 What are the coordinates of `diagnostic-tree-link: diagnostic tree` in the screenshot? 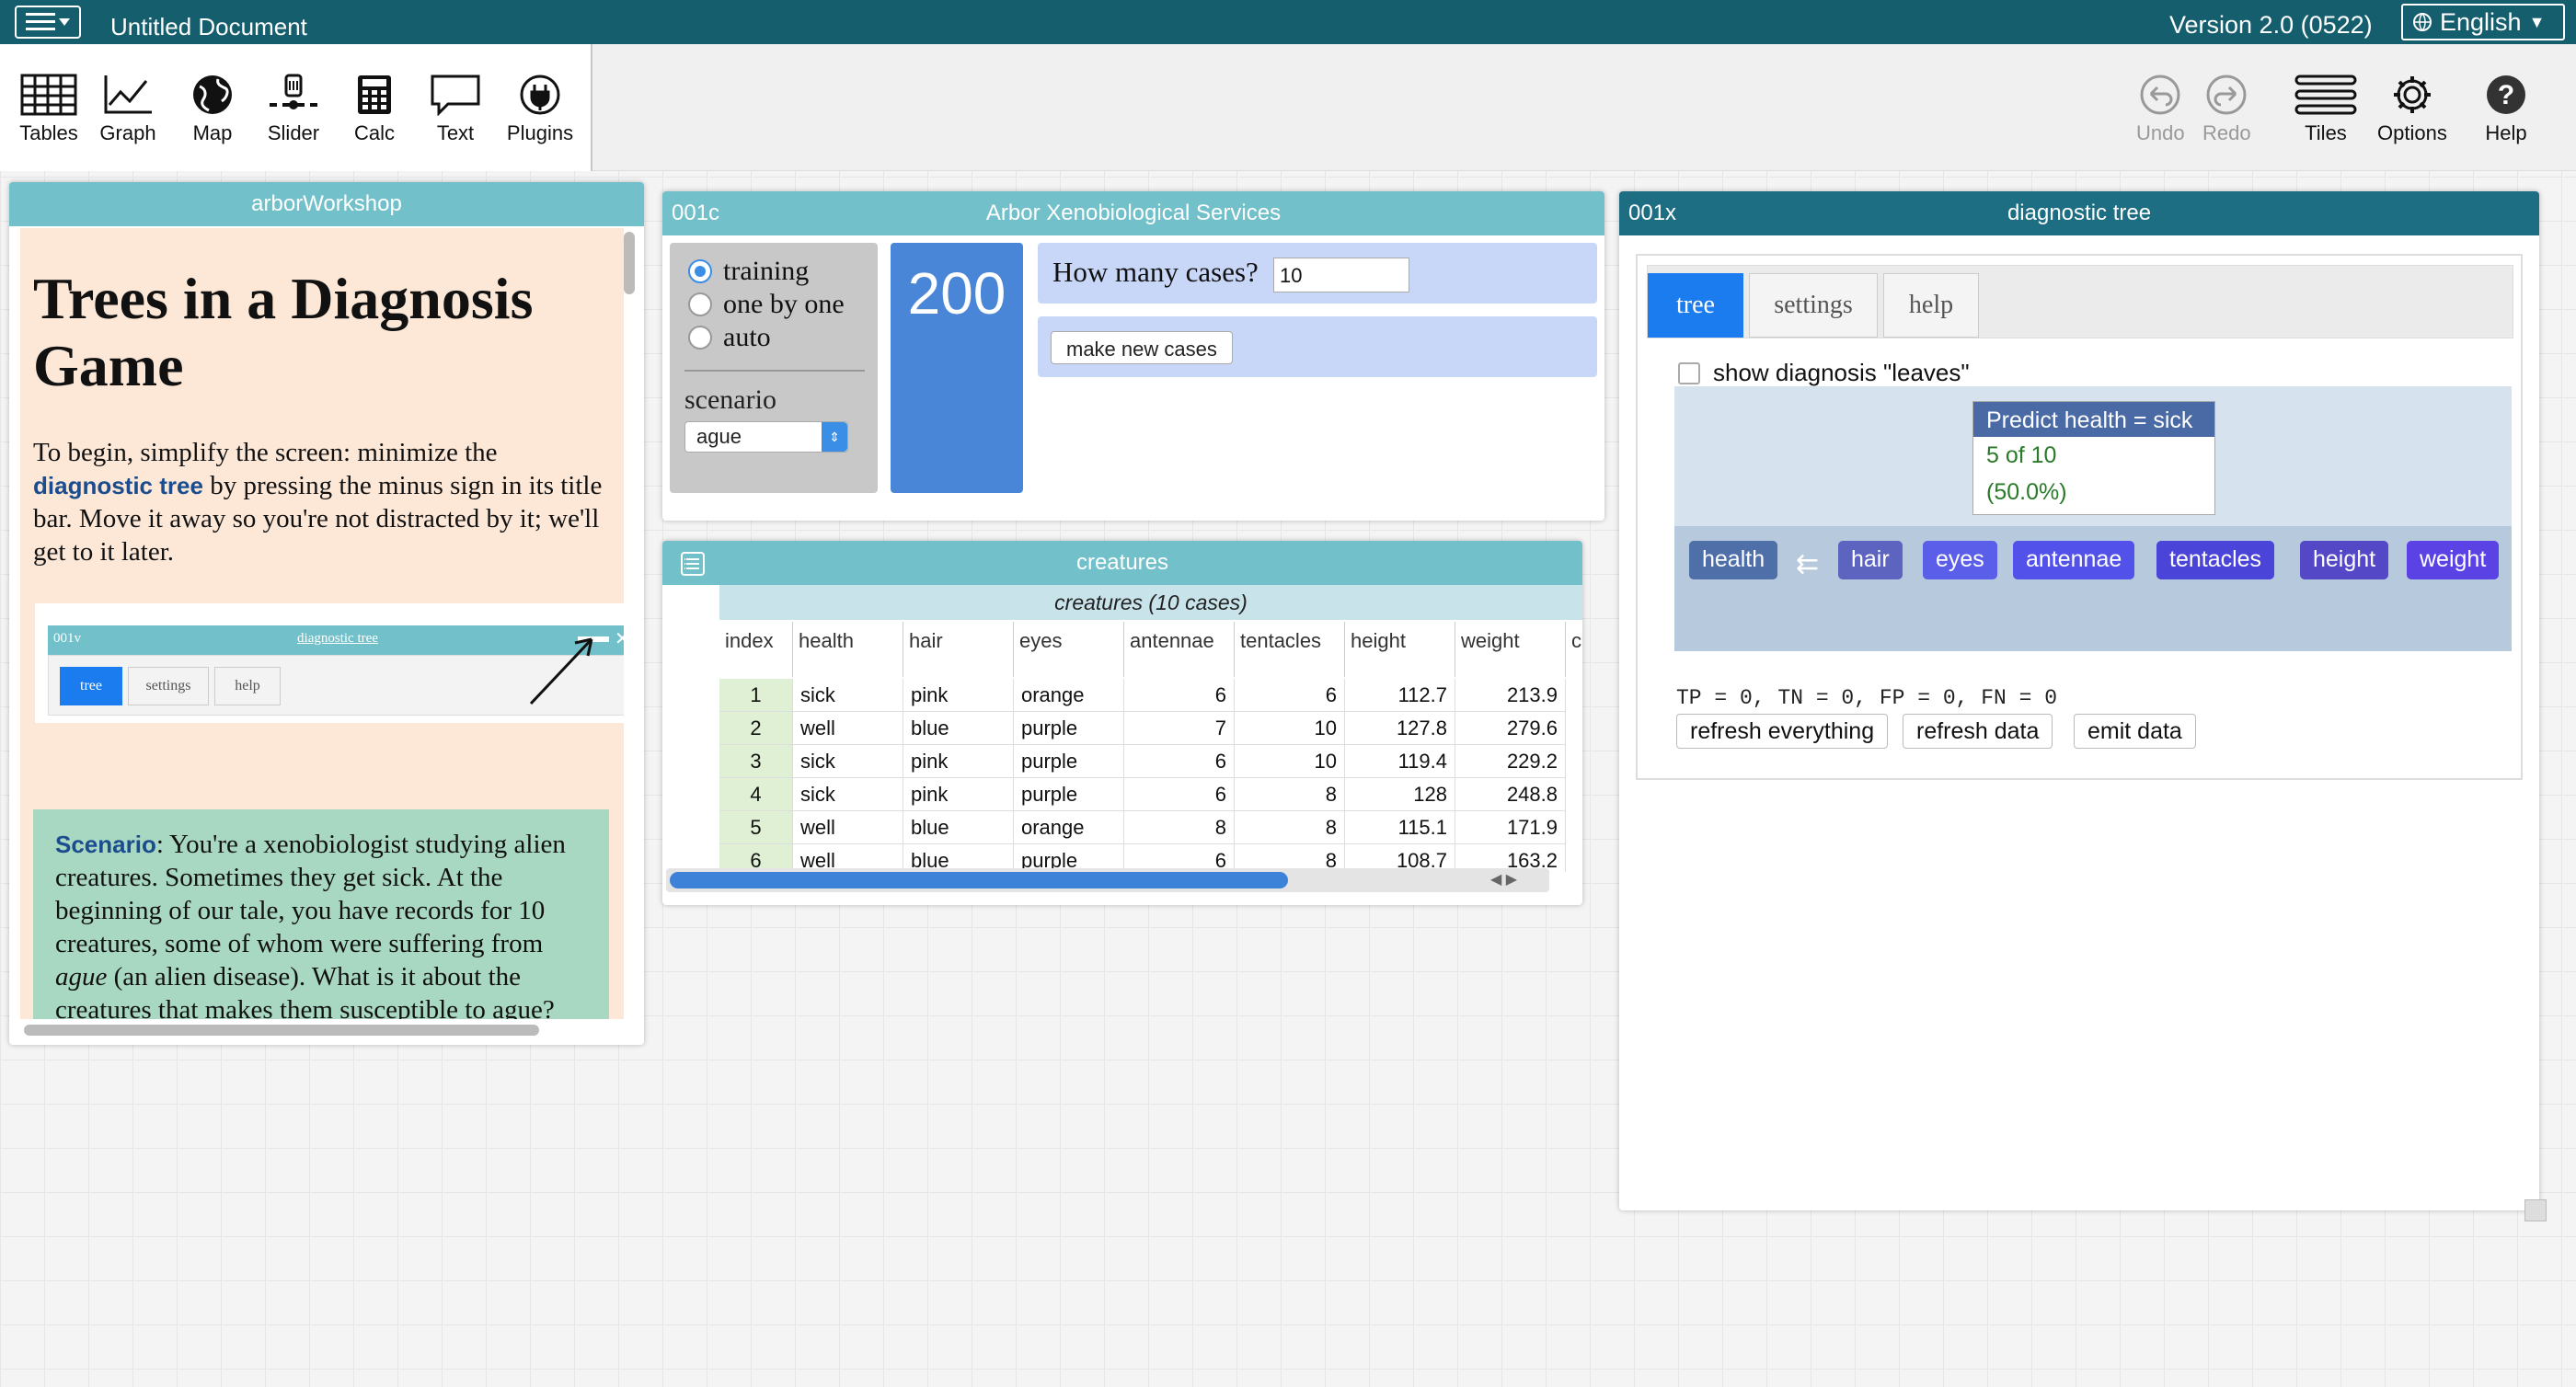 It's located at (118, 485).